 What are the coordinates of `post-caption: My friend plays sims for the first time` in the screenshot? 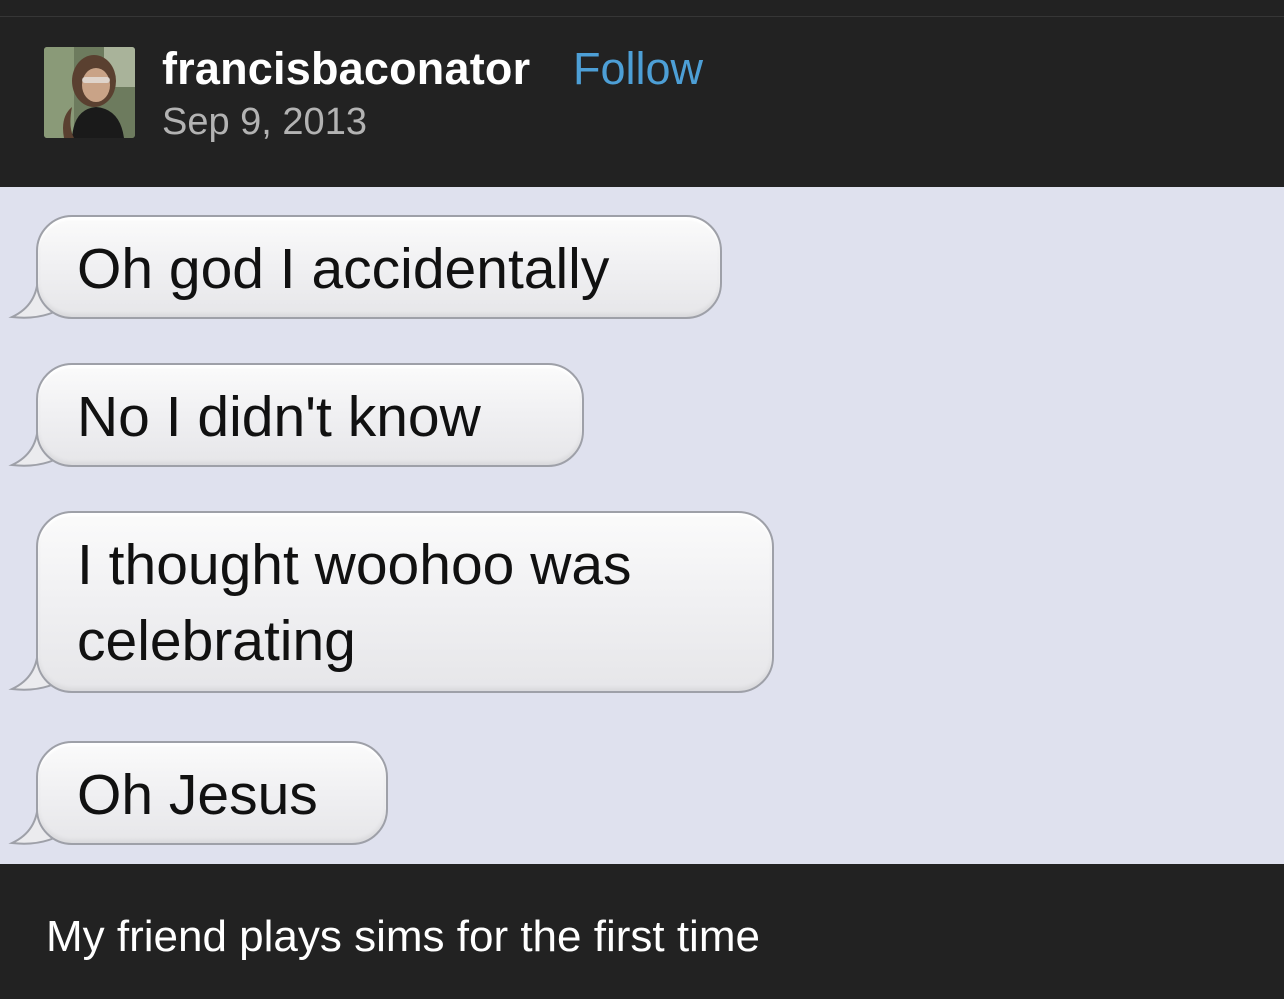 It's located at (403, 936).